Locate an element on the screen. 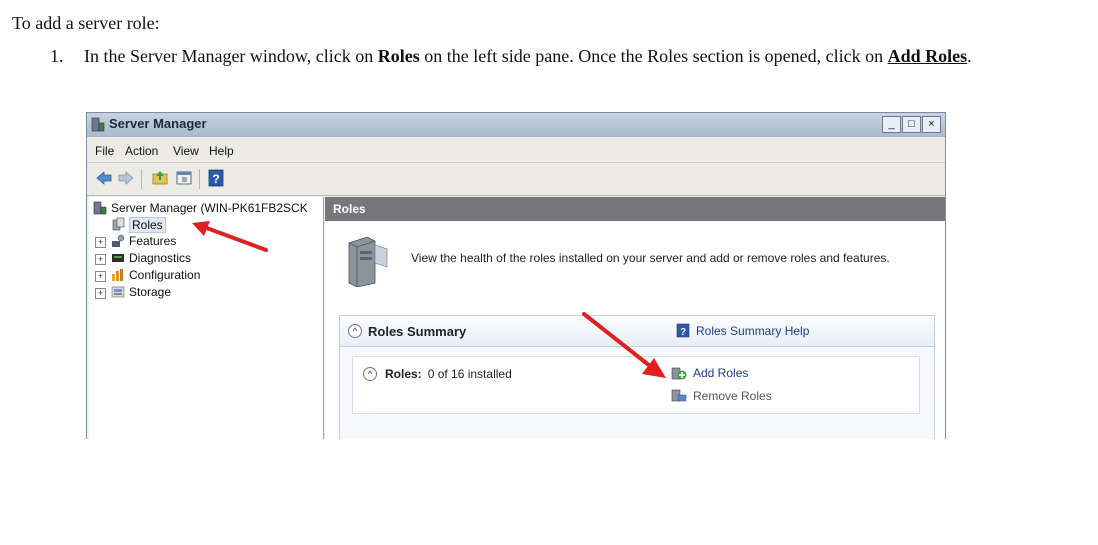 Image resolution: width=1098 pixels, height=545 pixels. toolbar: ? is located at coordinates (516, 179).